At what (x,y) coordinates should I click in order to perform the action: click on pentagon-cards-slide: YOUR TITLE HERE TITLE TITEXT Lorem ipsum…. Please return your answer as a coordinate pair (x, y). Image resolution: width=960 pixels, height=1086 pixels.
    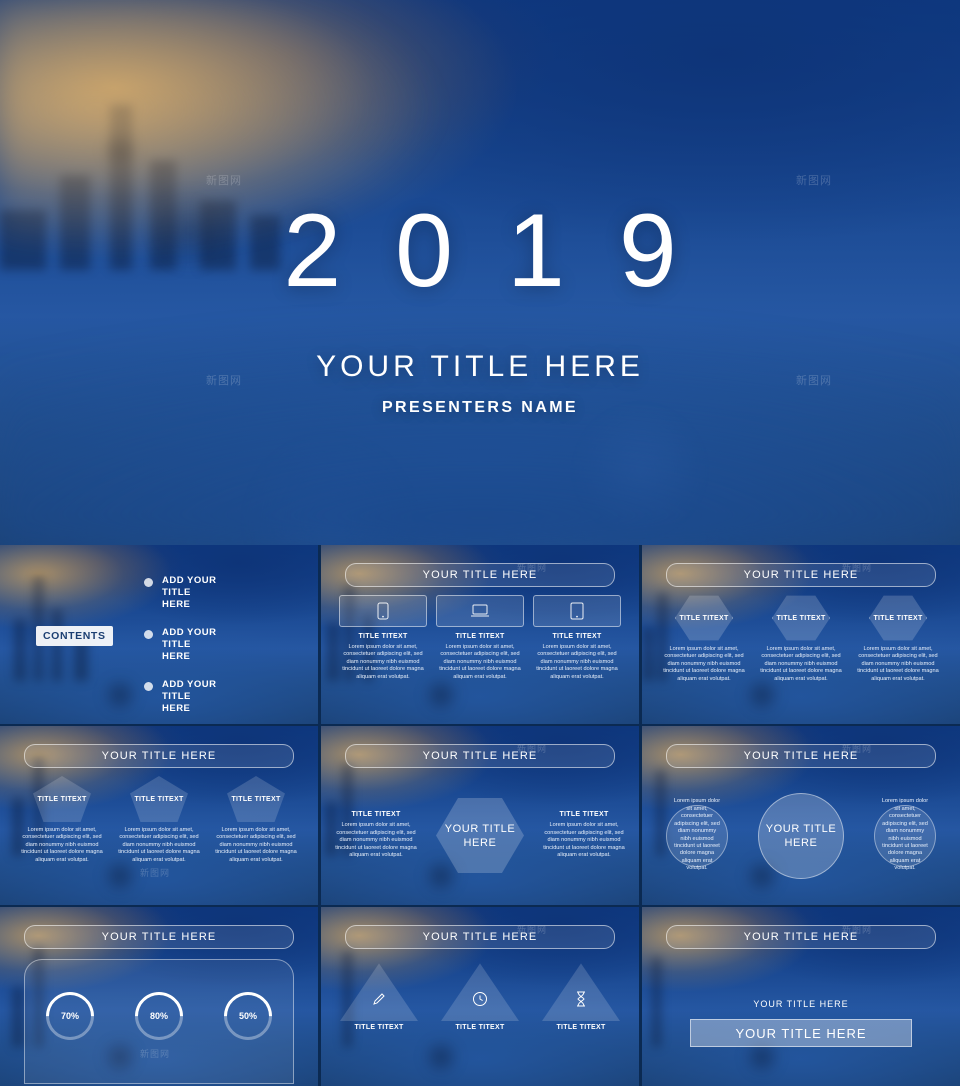
    Looking at the image, I should click on (159, 815).